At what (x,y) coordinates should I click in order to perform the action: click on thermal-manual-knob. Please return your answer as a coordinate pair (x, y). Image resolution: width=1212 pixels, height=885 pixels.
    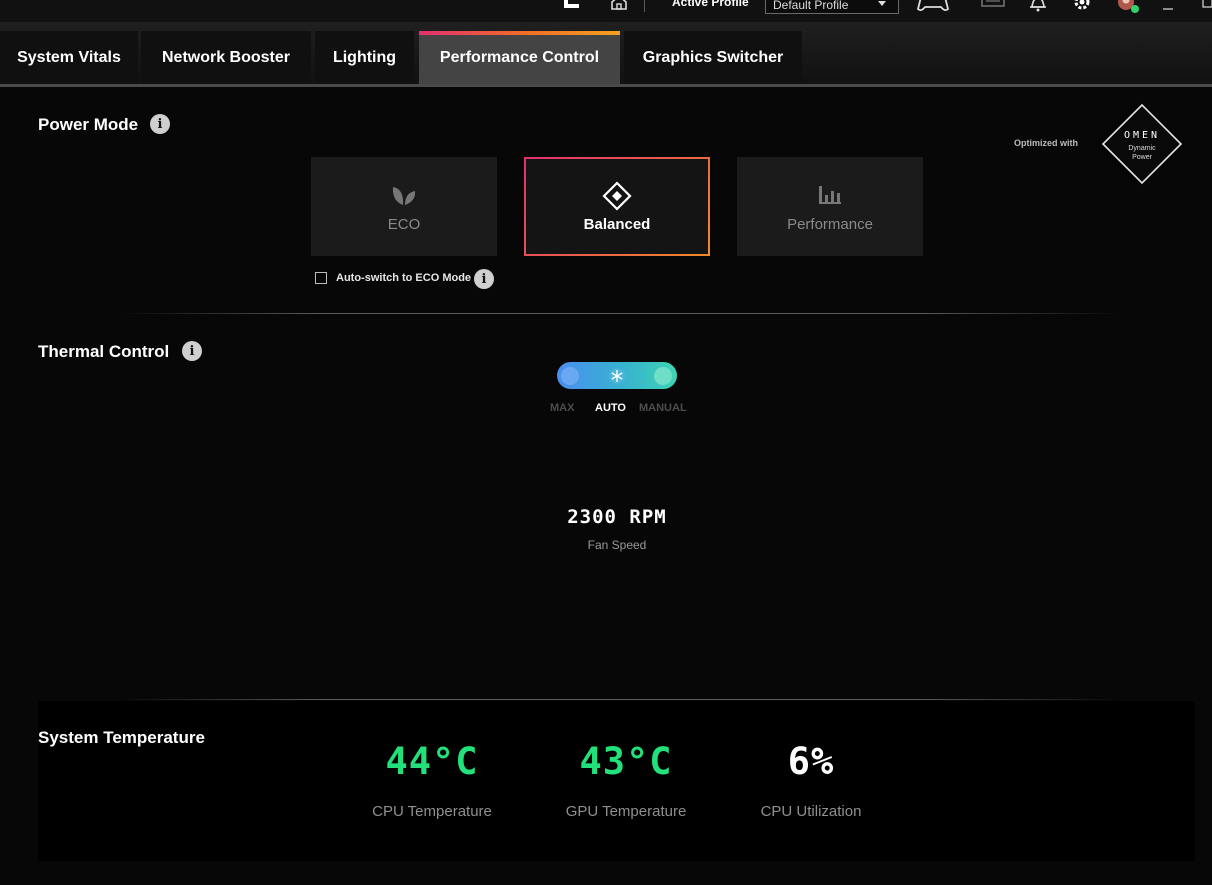
    Looking at the image, I should click on (663, 376).